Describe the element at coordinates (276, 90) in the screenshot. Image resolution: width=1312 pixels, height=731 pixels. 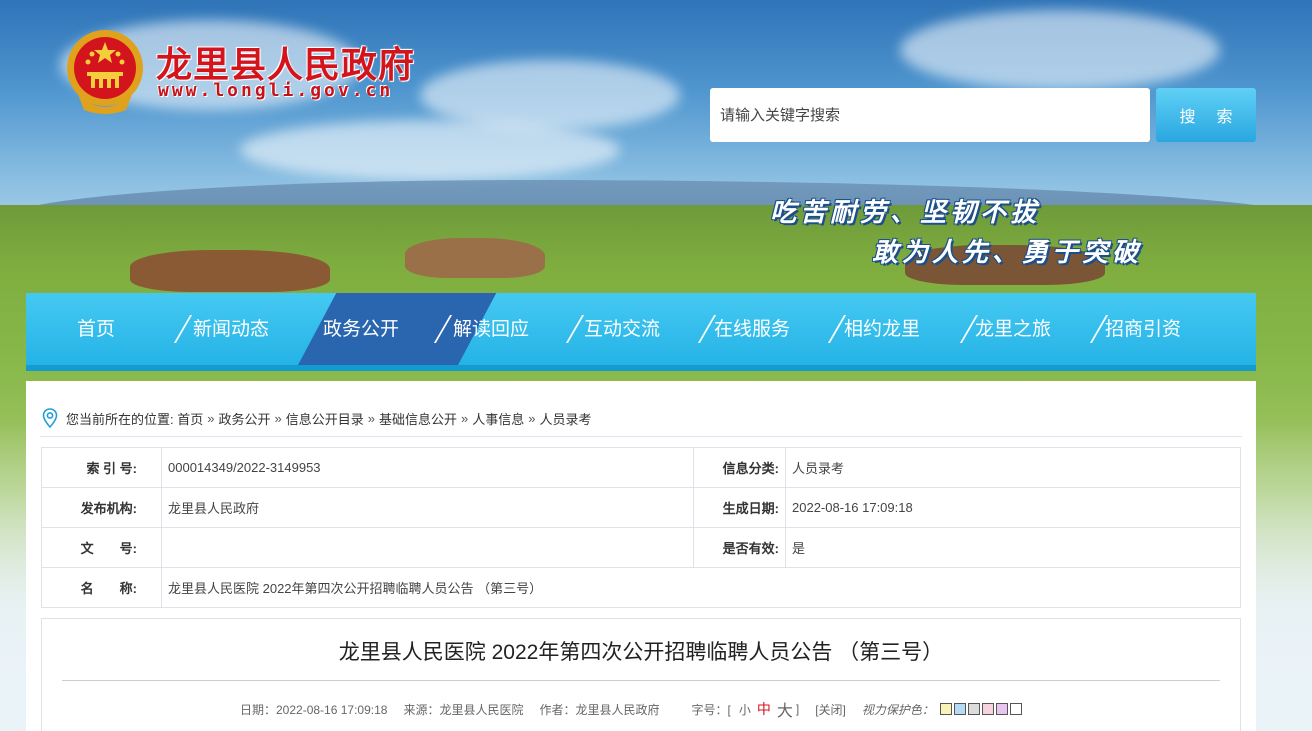
I see `site-url: www.longli.gov.cn` at that location.